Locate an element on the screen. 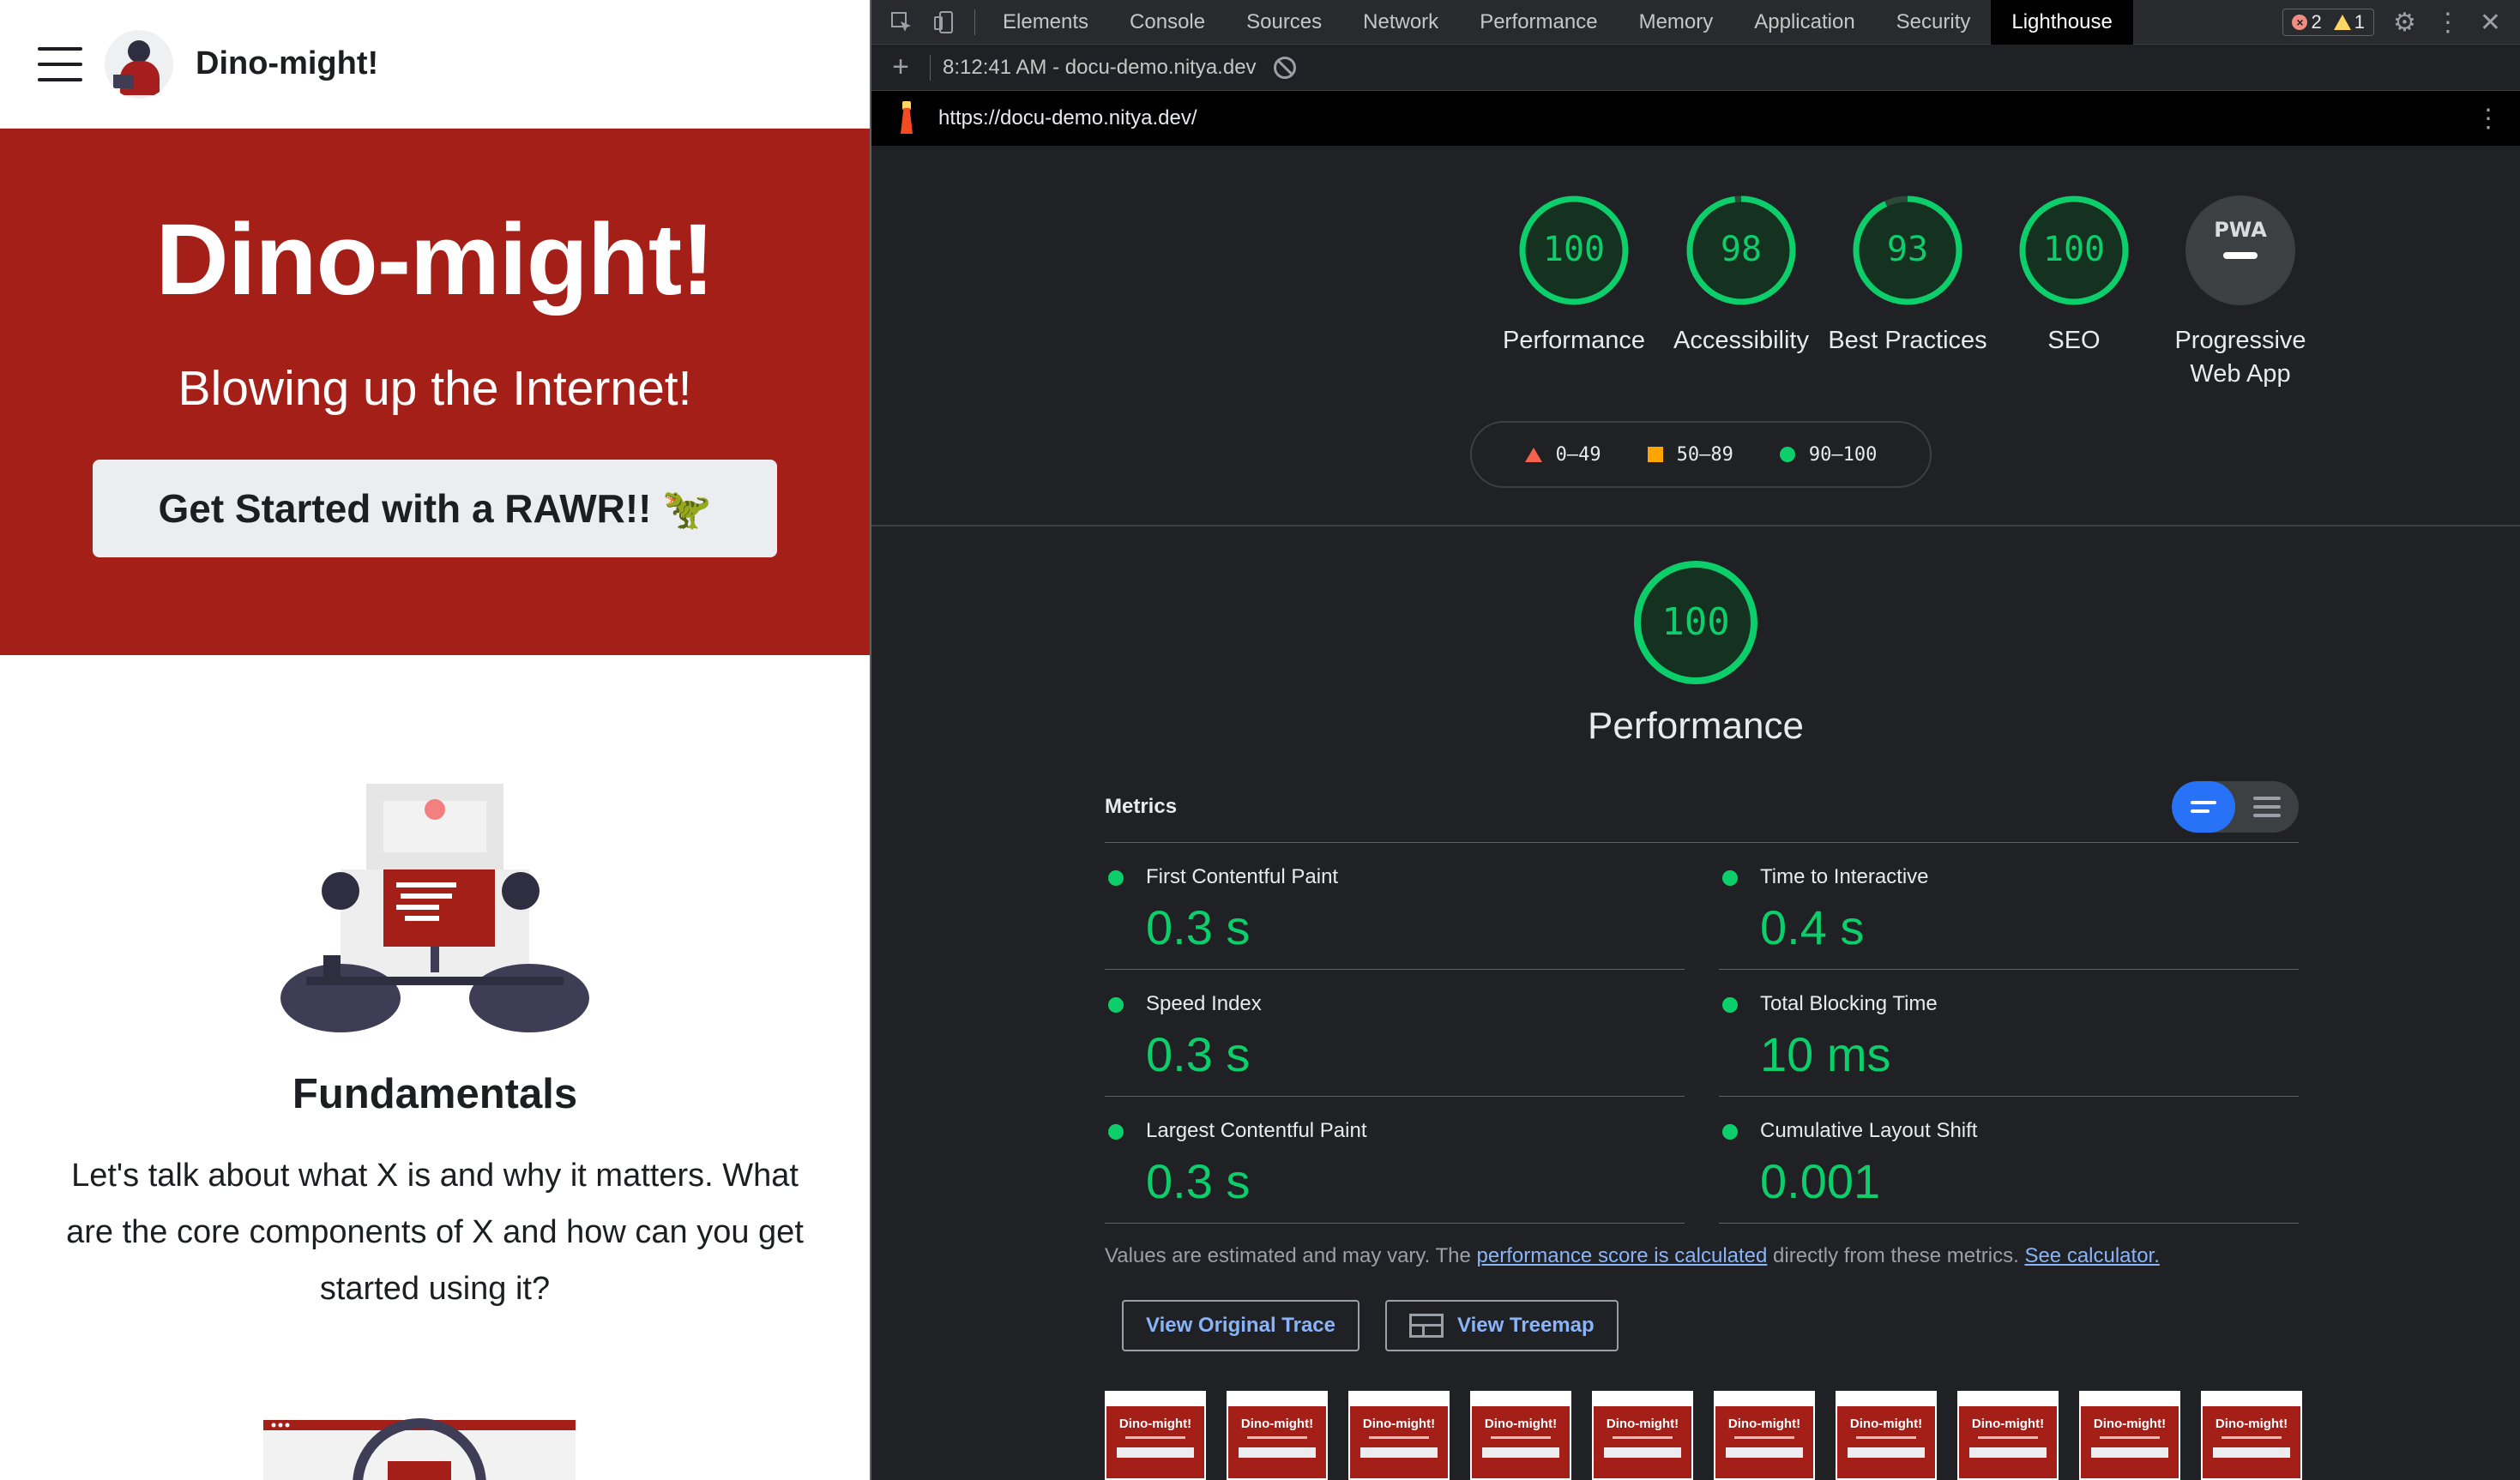 This screenshot has width=2520, height=1480. inspect-element-icon is located at coordinates (902, 22).